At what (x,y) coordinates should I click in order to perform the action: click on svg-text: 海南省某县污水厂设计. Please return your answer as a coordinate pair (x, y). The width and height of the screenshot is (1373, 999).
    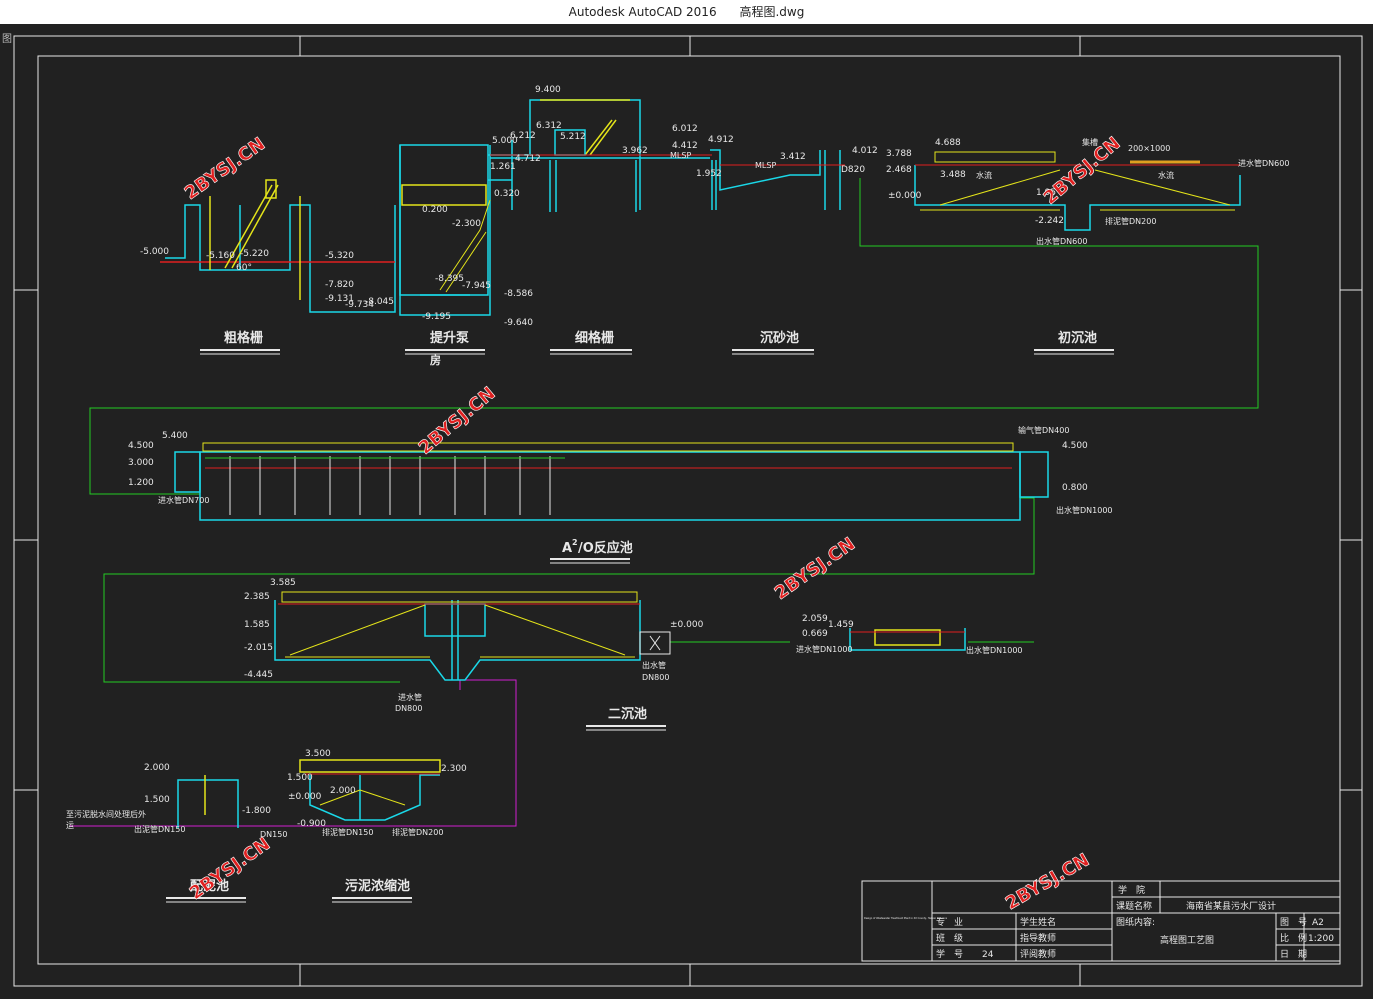
    Looking at the image, I should click on (1231, 906).